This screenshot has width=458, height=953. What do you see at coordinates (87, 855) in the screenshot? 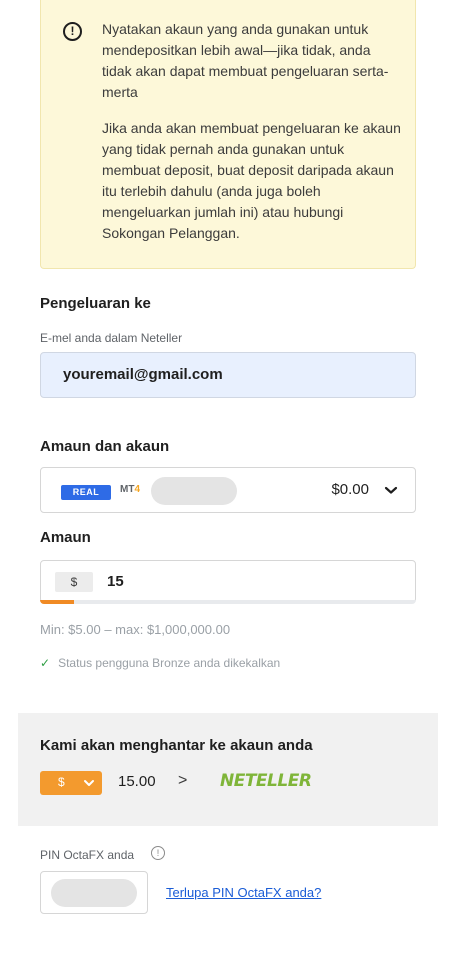
I see `pin-label: PIN OctaFX anda` at bounding box center [87, 855].